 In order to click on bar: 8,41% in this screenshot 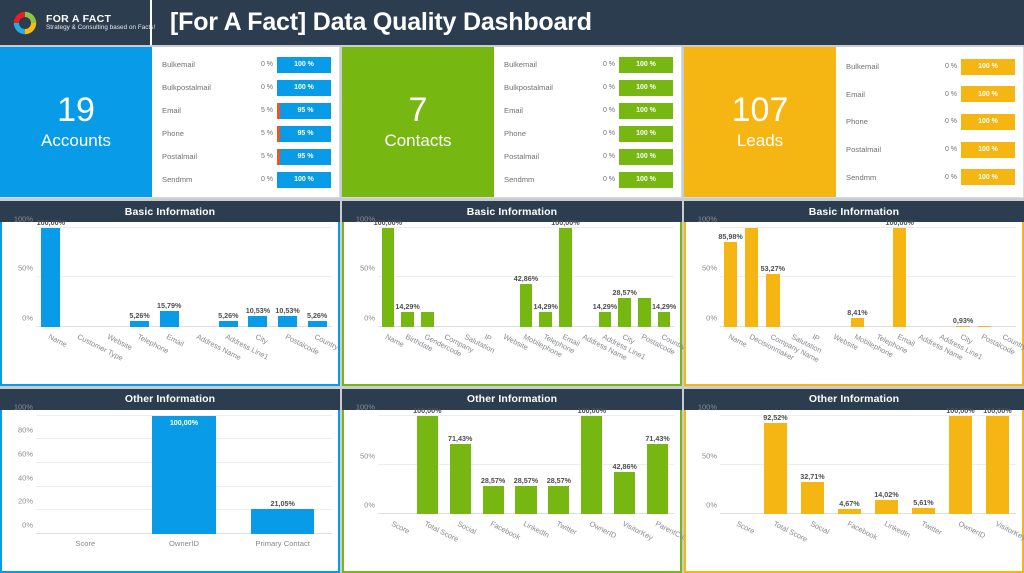, I will do `click(857, 317)`.